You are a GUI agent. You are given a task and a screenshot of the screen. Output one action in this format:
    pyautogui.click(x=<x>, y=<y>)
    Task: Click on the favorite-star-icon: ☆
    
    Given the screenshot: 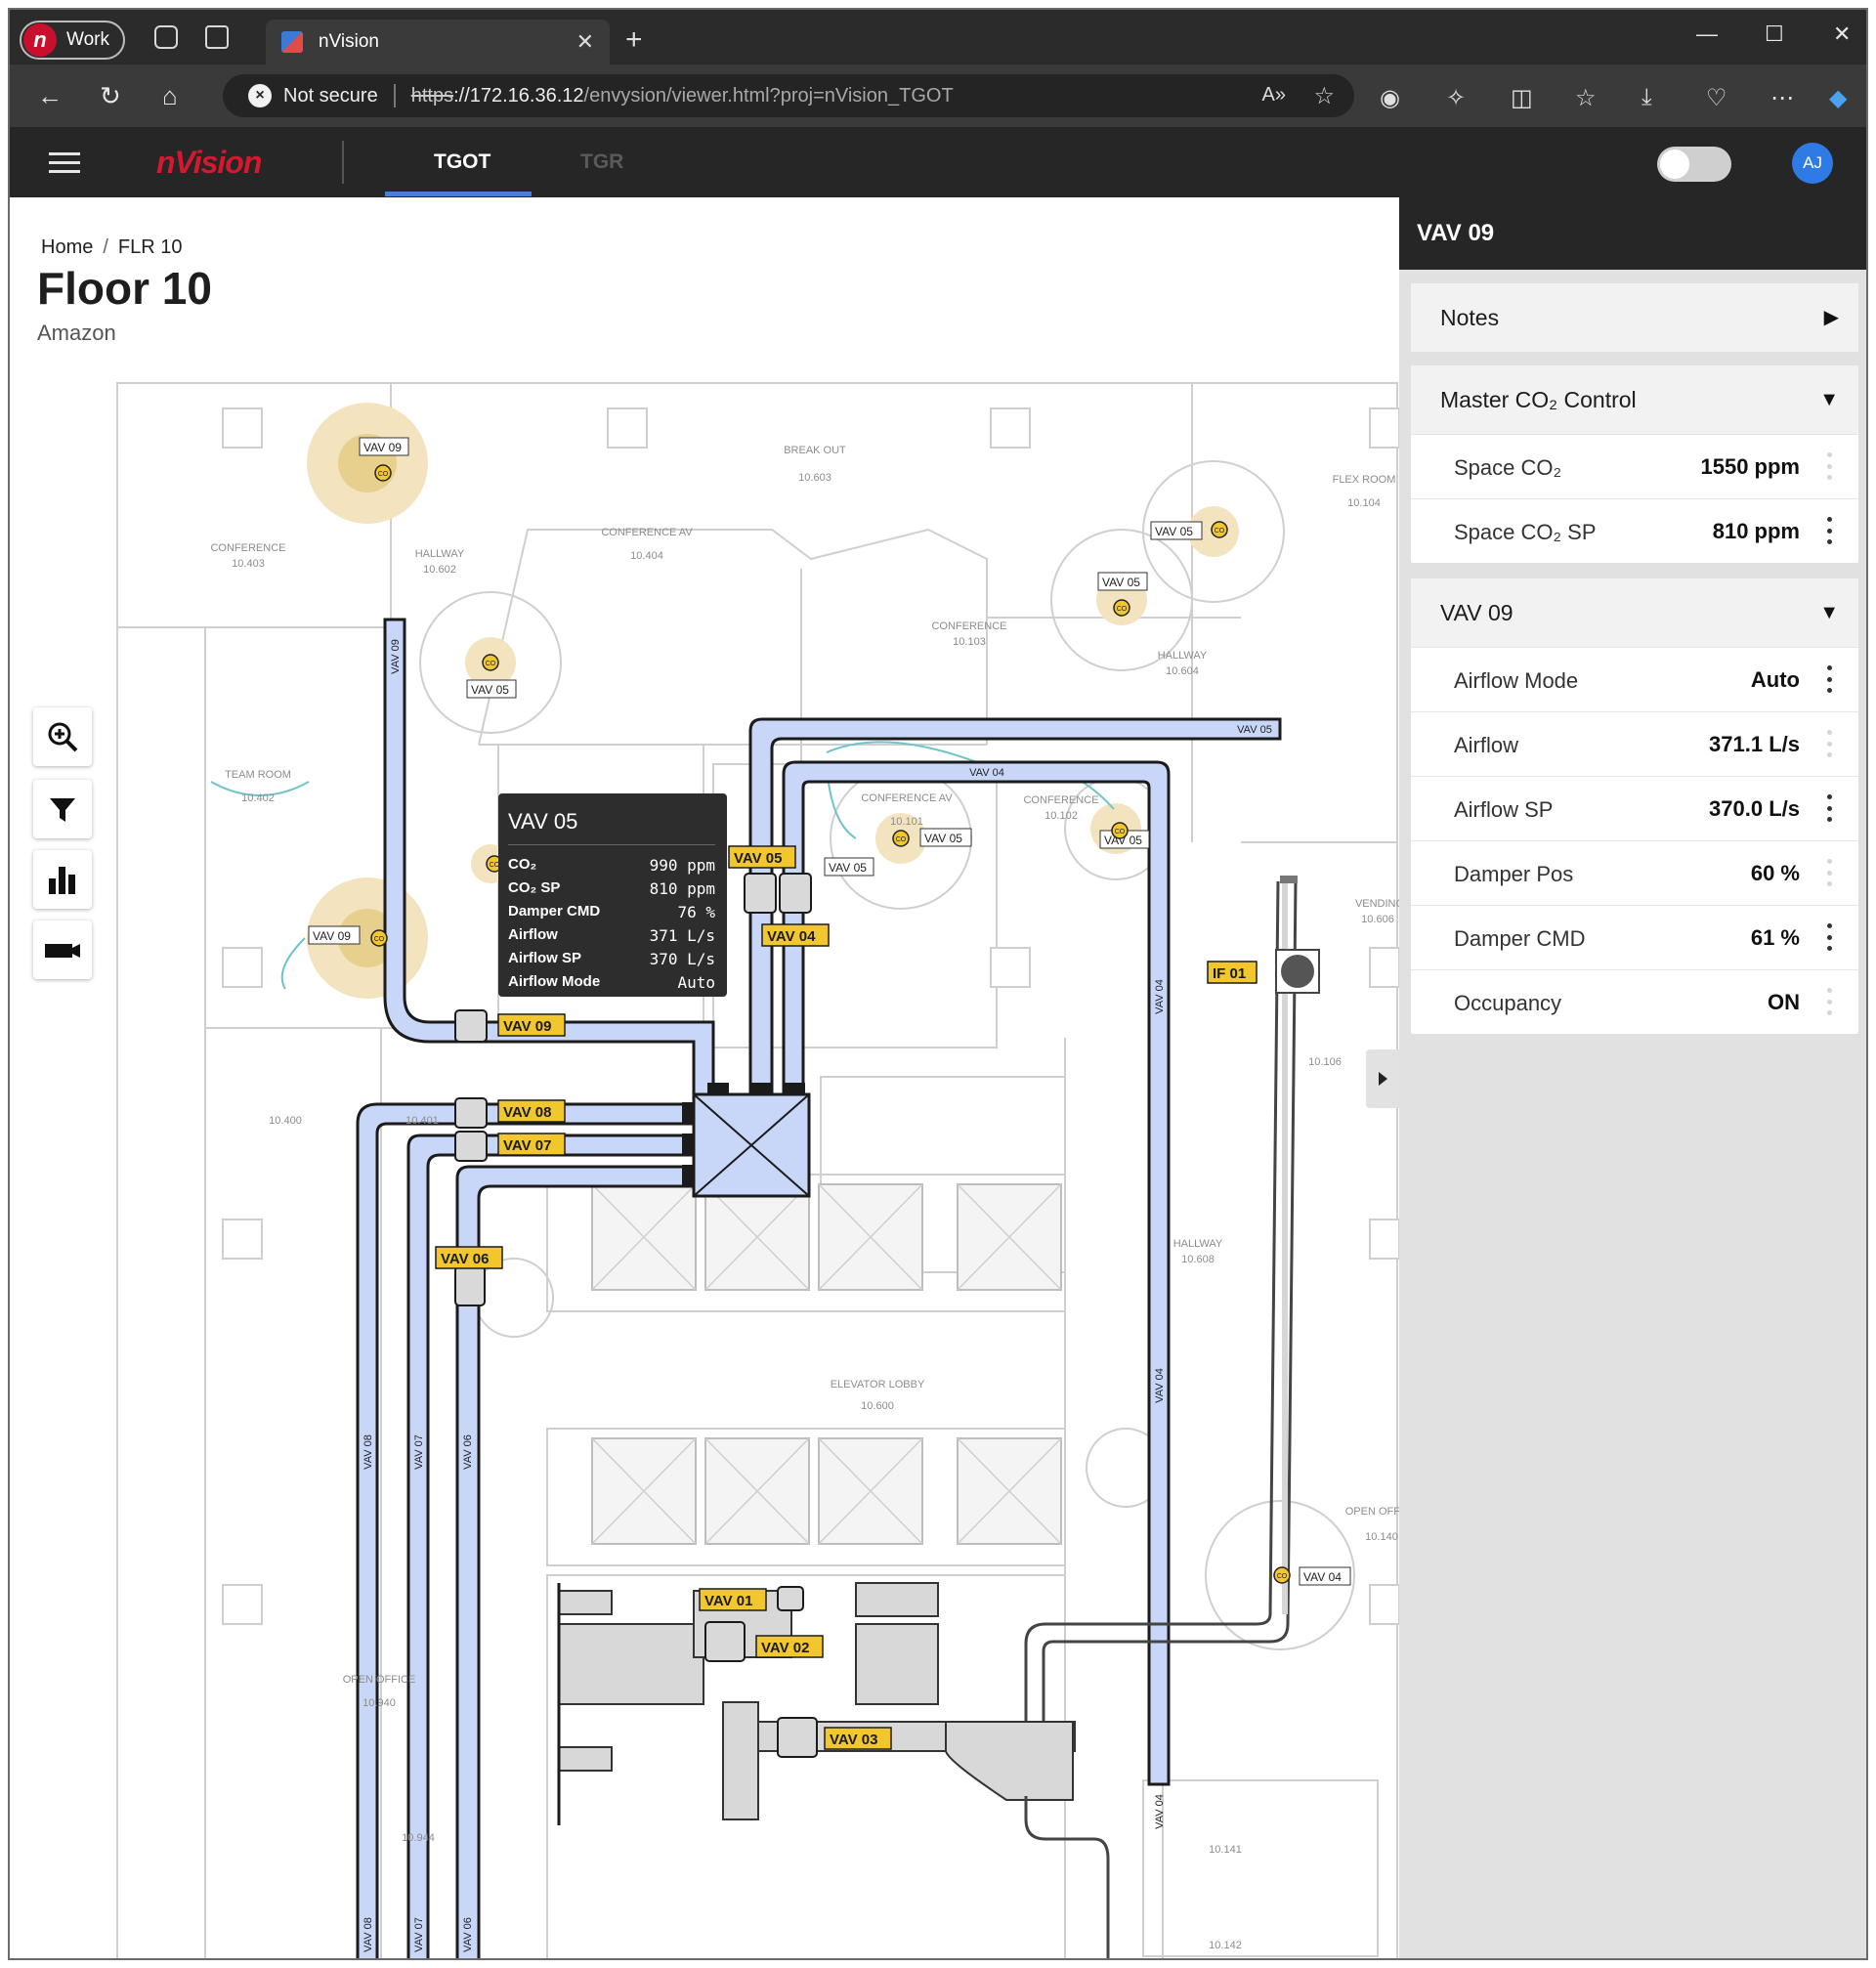 What is the action you would take?
    pyautogui.click(x=1324, y=96)
    